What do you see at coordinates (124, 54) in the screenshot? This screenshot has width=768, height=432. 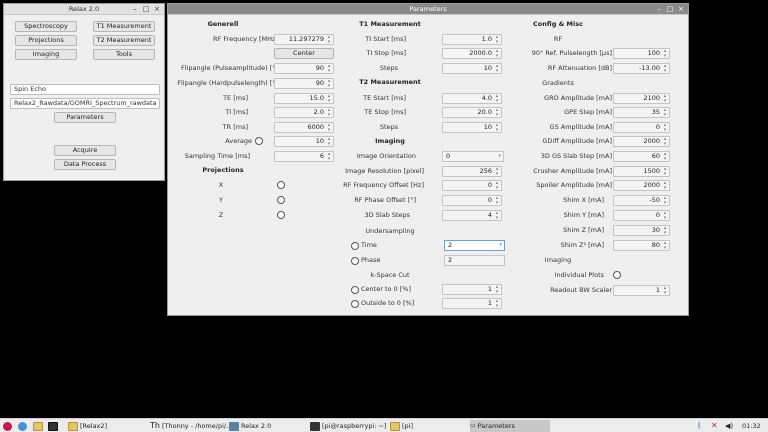 I see `tools-button: Tools` at bounding box center [124, 54].